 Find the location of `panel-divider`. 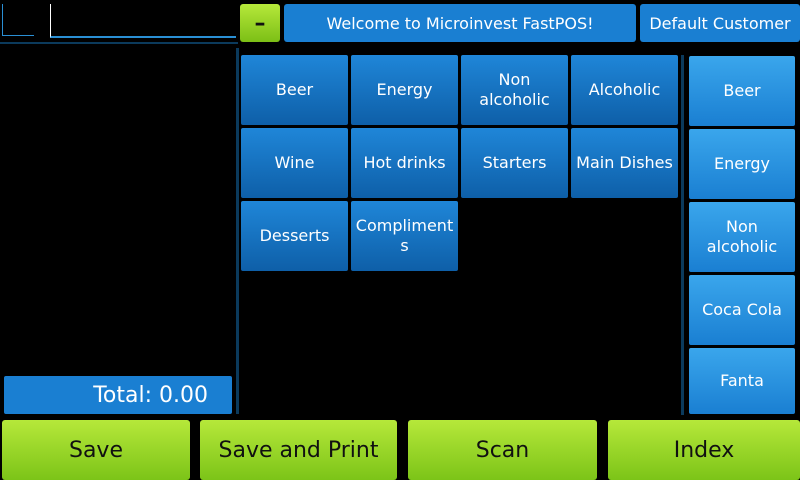

panel-divider is located at coordinates (237, 231).